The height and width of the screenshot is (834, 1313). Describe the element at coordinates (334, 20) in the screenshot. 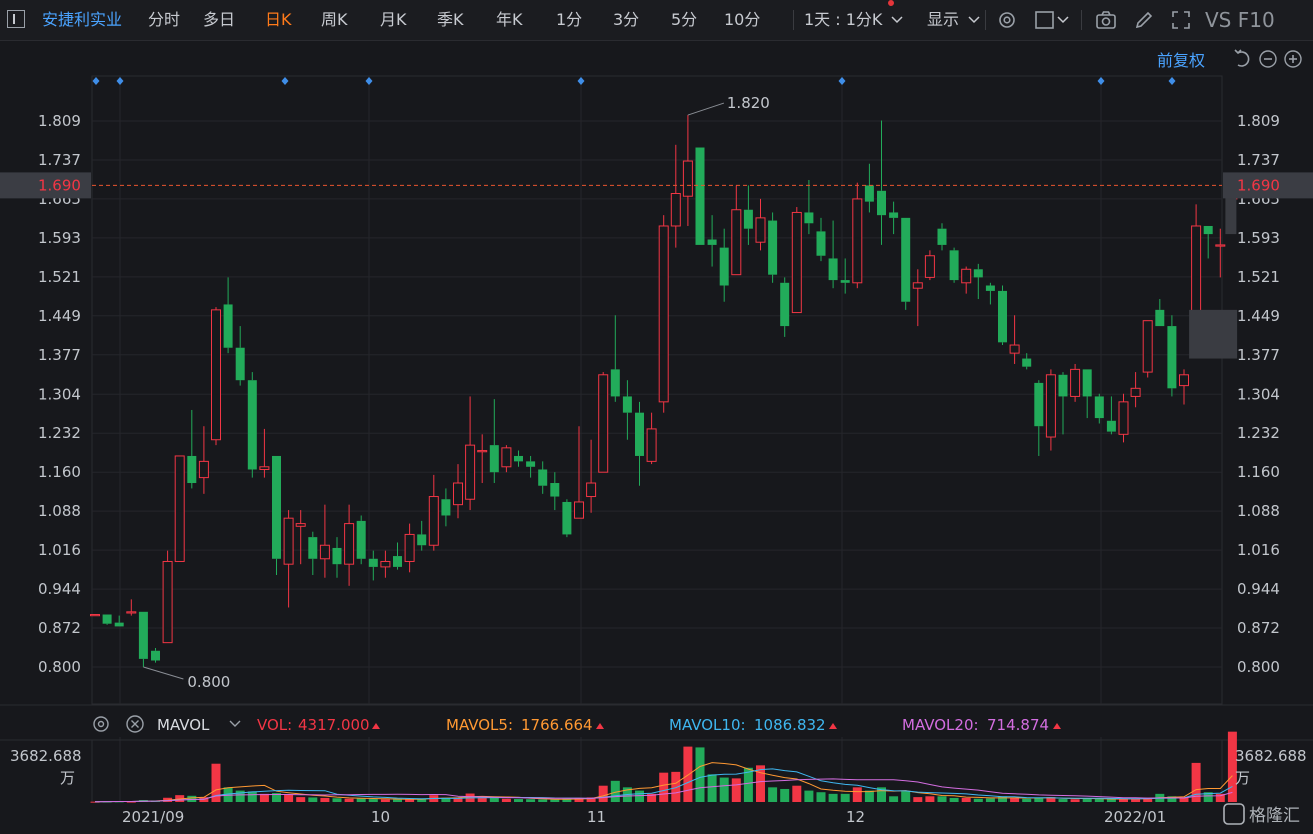

I see `tab-weekly-k: 周K` at that location.